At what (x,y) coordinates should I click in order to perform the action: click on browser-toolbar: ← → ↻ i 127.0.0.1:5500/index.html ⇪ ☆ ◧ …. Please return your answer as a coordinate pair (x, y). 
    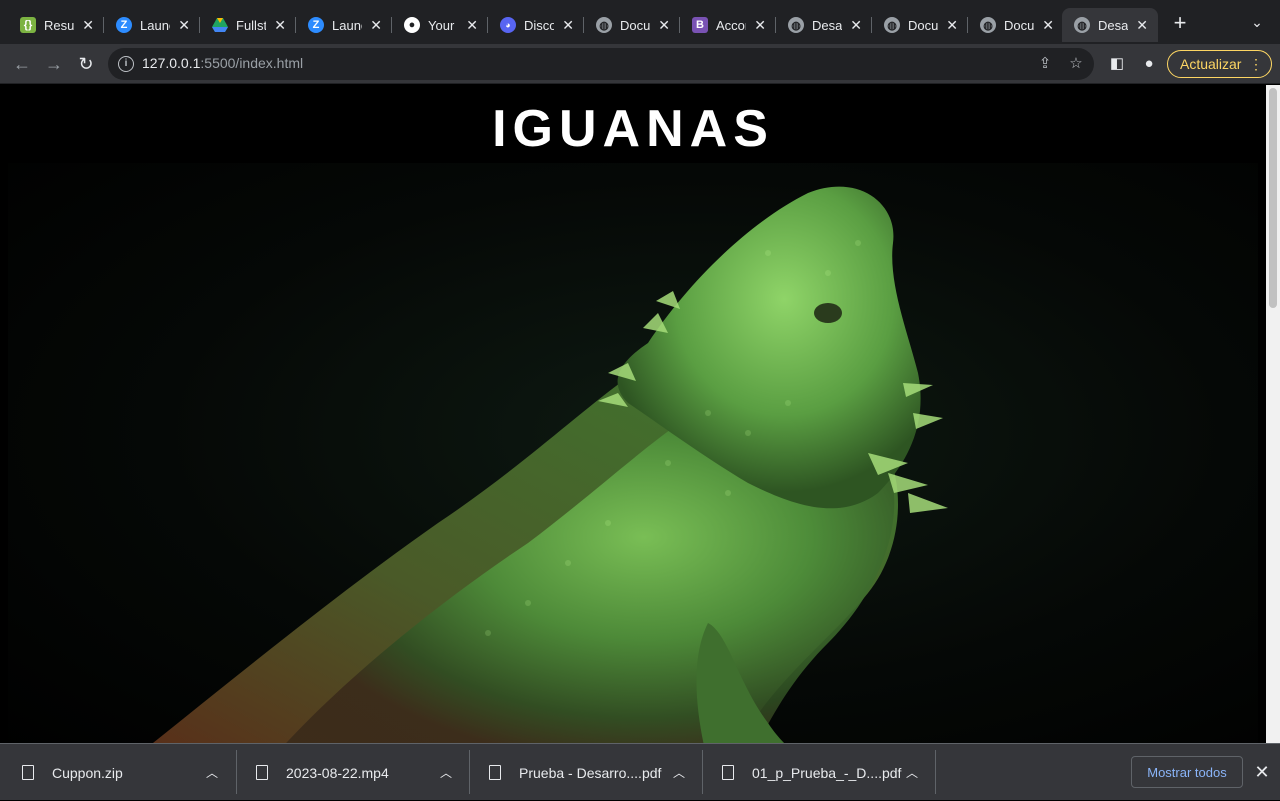
    Looking at the image, I should click on (640, 64).